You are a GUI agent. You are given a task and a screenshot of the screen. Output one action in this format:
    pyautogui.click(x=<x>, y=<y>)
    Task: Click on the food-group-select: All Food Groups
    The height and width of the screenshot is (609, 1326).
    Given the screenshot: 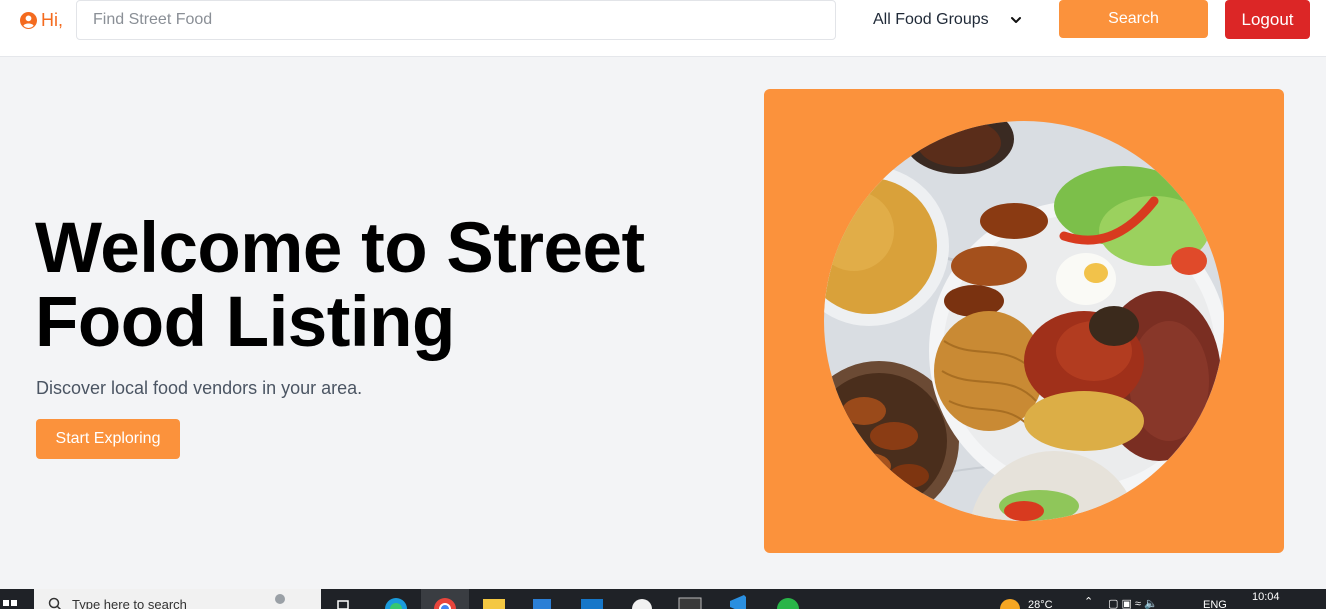 What is the action you would take?
    pyautogui.click(x=947, y=20)
    